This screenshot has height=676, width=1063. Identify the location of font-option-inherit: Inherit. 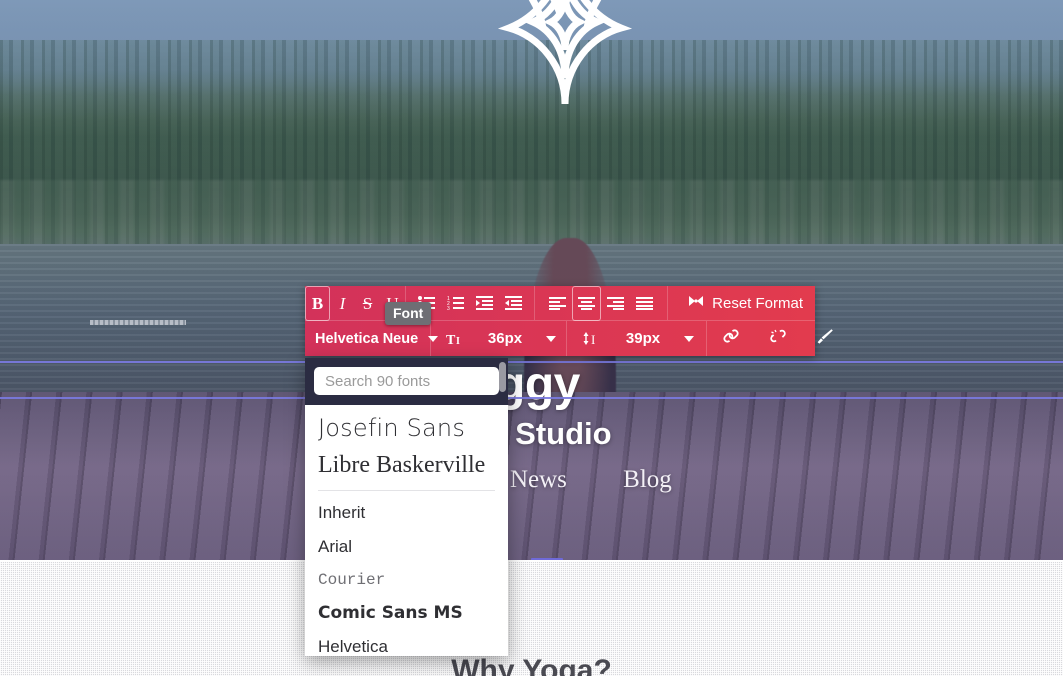
(406, 513).